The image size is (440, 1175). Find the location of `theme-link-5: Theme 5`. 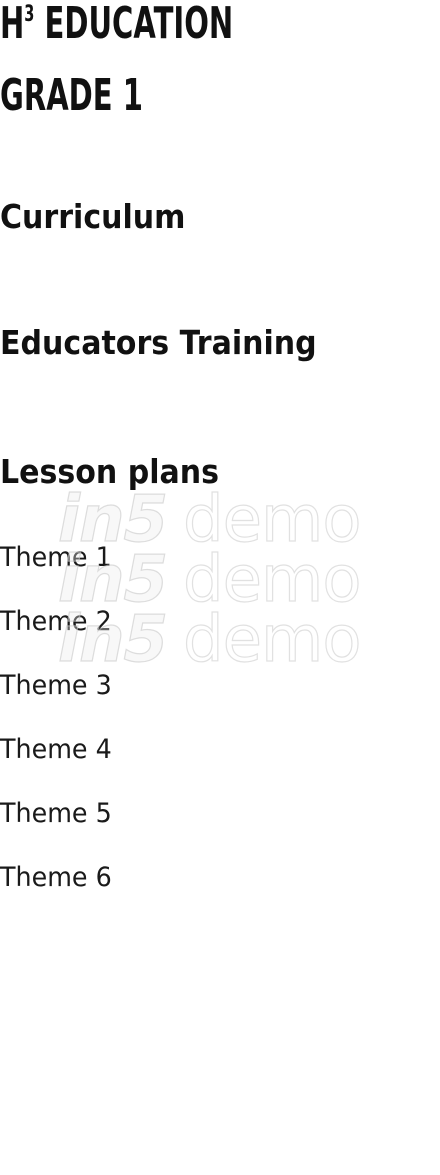

theme-link-5: Theme 5 is located at coordinates (56, 828).